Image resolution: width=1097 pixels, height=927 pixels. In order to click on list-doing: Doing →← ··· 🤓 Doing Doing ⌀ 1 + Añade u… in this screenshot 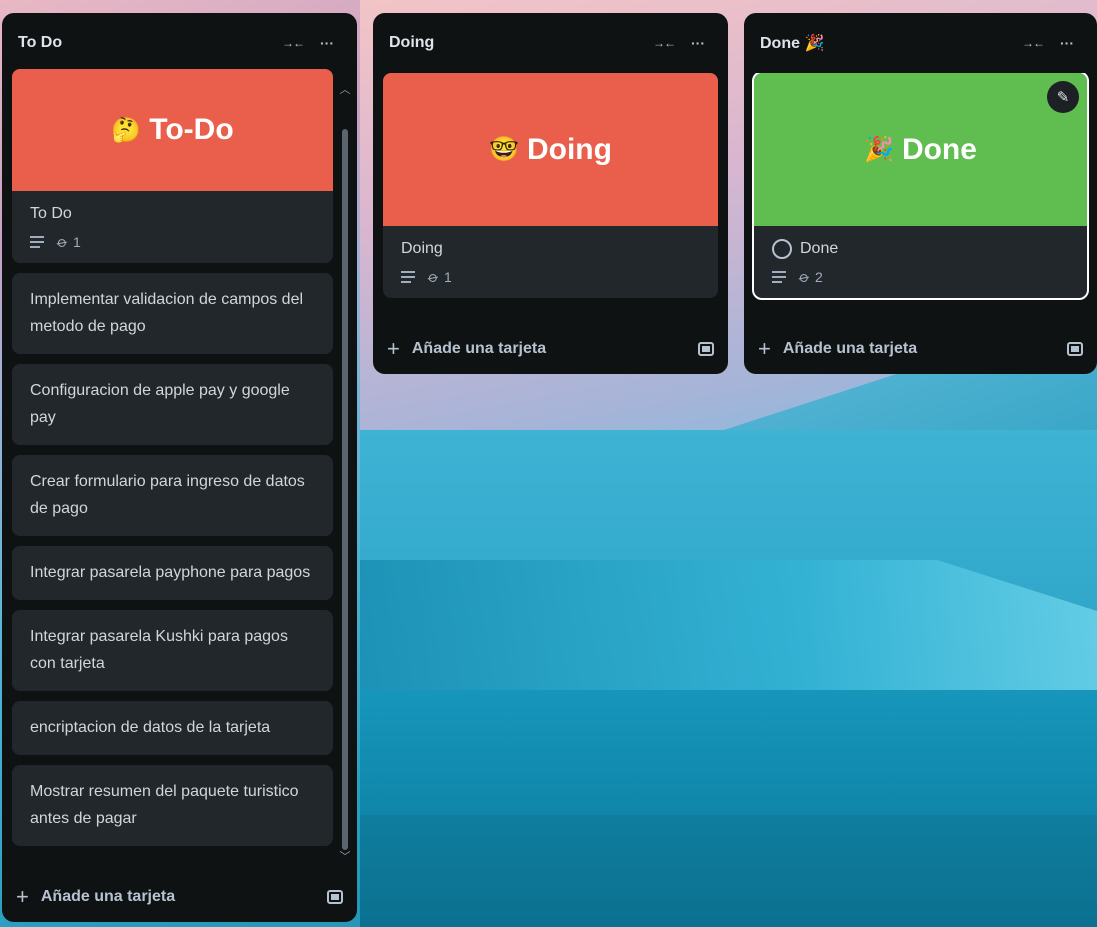, I will do `click(550, 193)`.